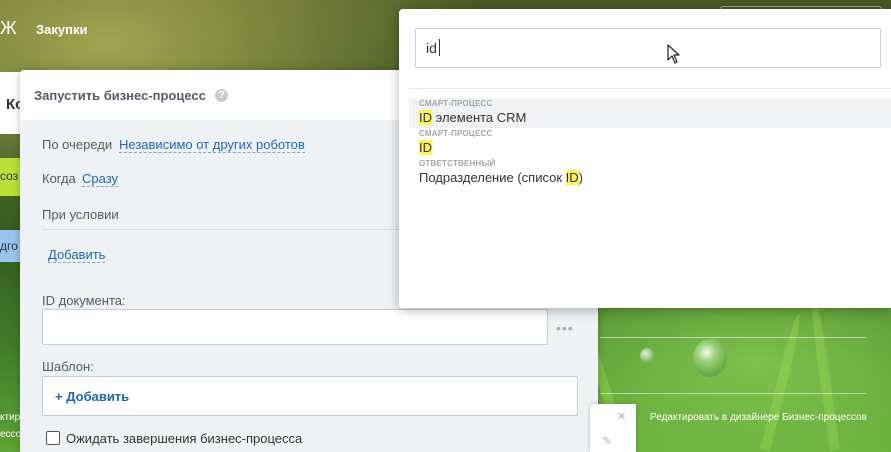  Describe the element at coordinates (221, 95) in the screenshot. I see `help-icon: ?` at that location.